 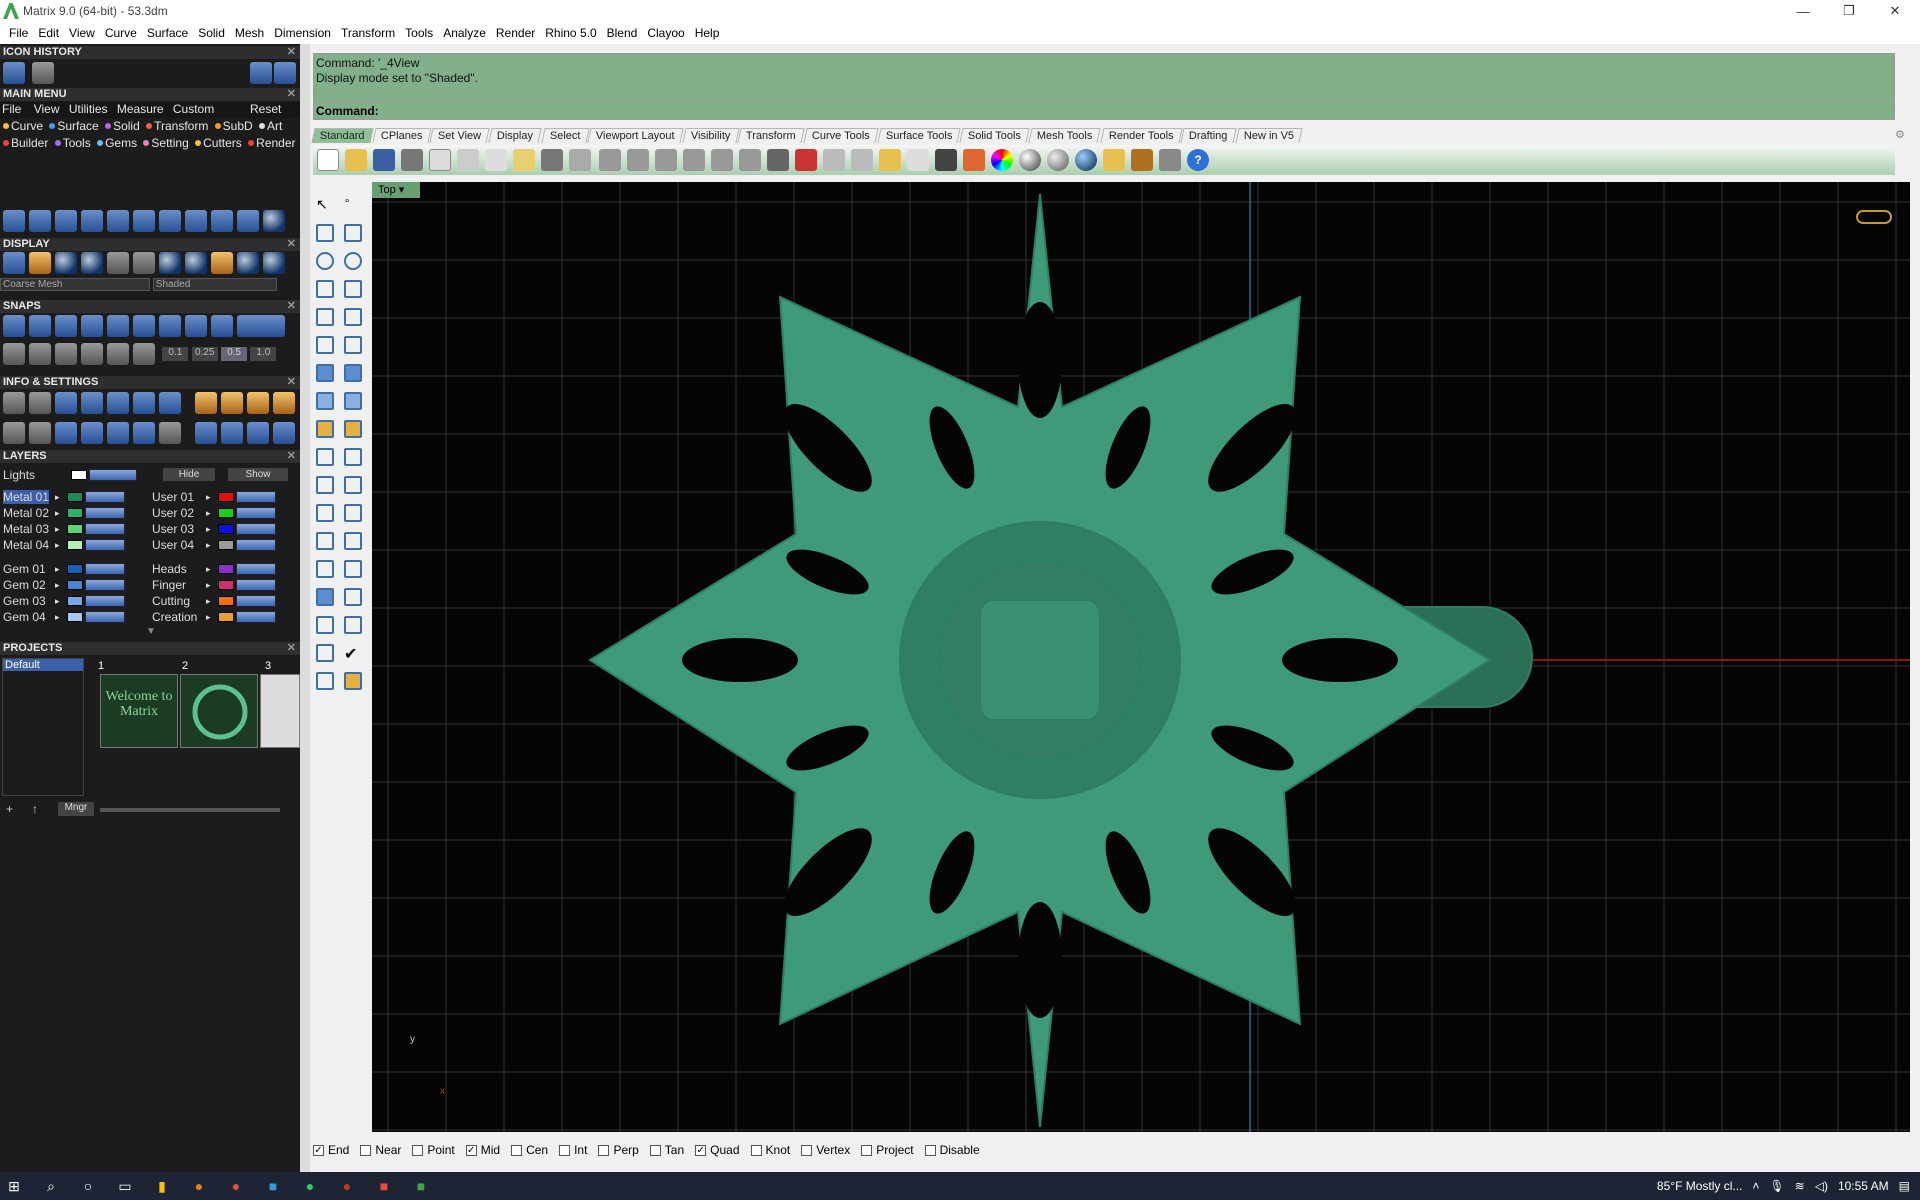 I want to click on layer-row: Finger ▸, so click(x=224, y=585).